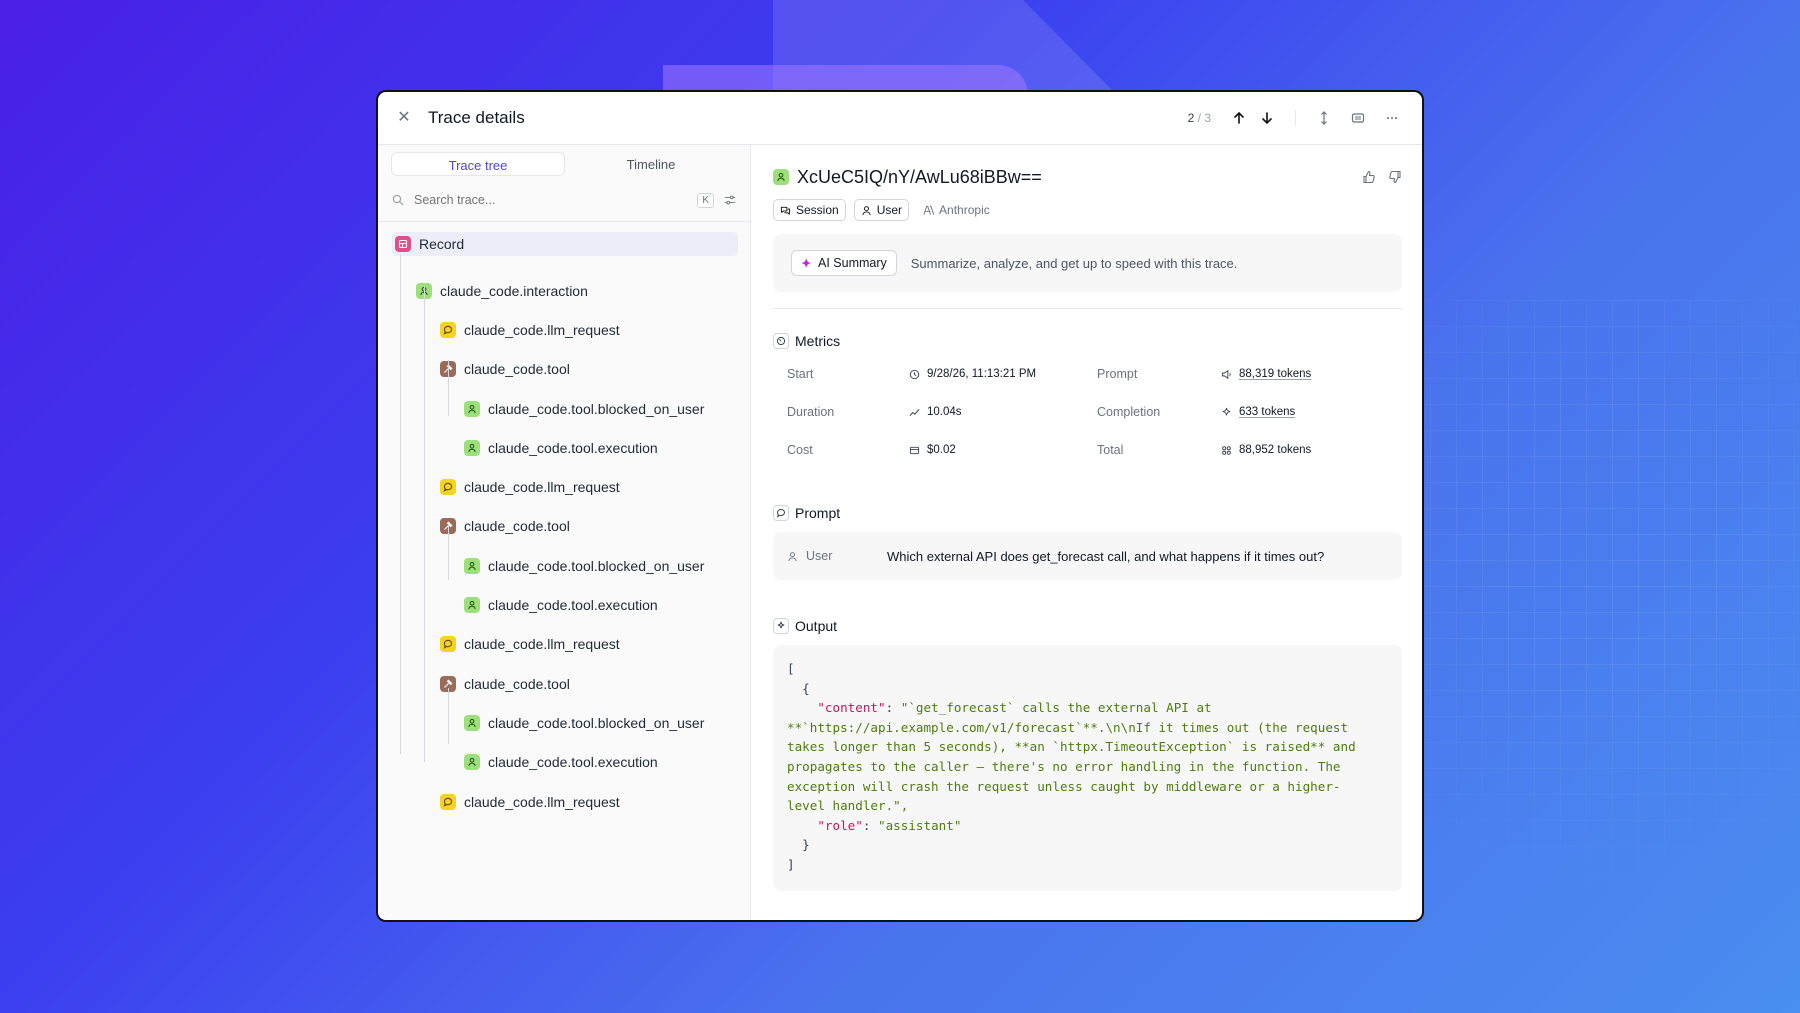 Image resolution: width=1800 pixels, height=1013 pixels. I want to click on previous-trace-button, so click(1239, 118).